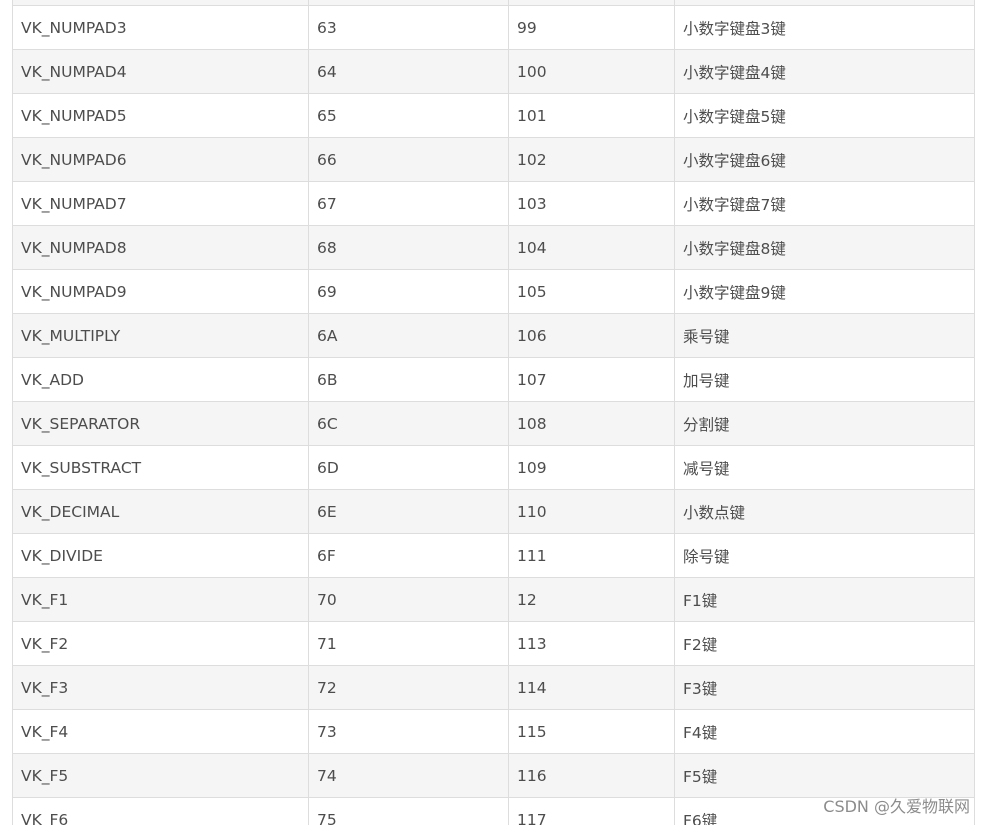 The height and width of the screenshot is (825, 982). What do you see at coordinates (824, 775) in the screenshot?
I see `description-cell: F5键` at bounding box center [824, 775].